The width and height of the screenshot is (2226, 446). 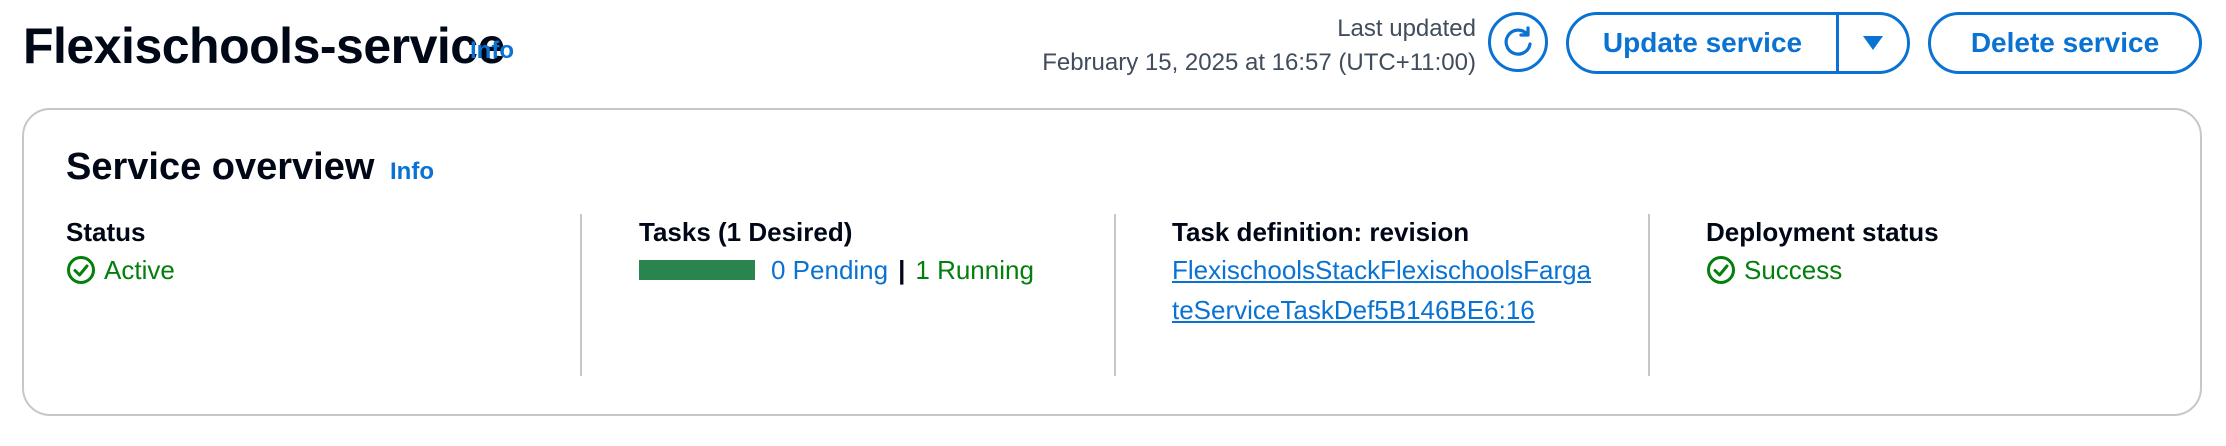 I want to click on tasks-label: Tasks (1 Desired), so click(x=746, y=232).